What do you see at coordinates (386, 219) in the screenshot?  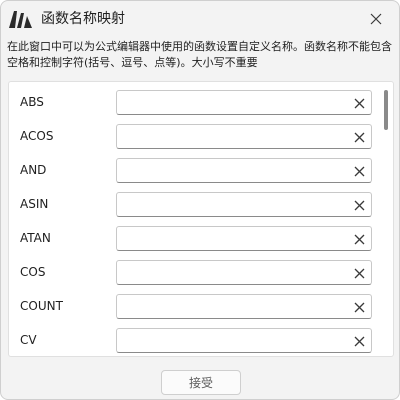 I see `vertical-scrollbar` at bounding box center [386, 219].